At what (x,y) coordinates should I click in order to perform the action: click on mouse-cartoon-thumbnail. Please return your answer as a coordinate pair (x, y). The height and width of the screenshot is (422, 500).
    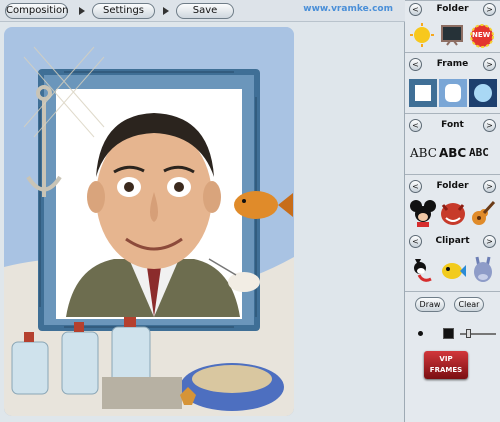
    Looking at the image, I should click on (423, 213).